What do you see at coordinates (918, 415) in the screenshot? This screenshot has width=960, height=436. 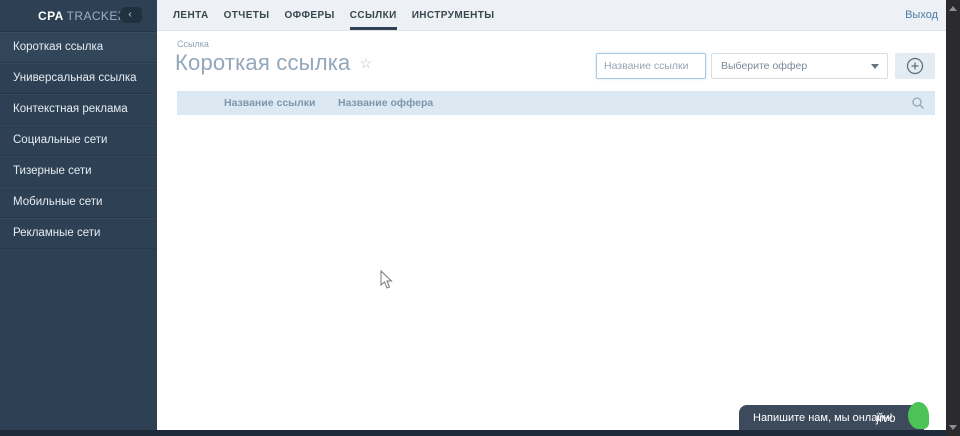 I see `chat-leaf-icon` at bounding box center [918, 415].